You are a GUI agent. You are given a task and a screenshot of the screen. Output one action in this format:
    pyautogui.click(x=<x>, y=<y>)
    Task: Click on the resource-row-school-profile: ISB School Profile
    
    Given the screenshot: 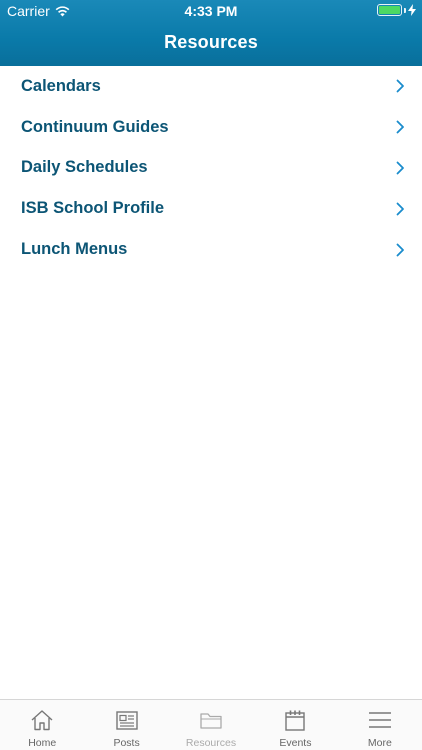 What is the action you would take?
    pyautogui.click(x=211, y=208)
    